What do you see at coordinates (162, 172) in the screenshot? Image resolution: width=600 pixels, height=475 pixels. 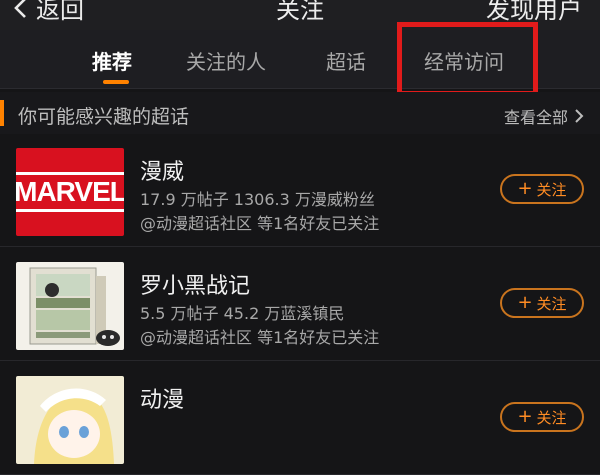 I see `topic-name: 漫威` at bounding box center [162, 172].